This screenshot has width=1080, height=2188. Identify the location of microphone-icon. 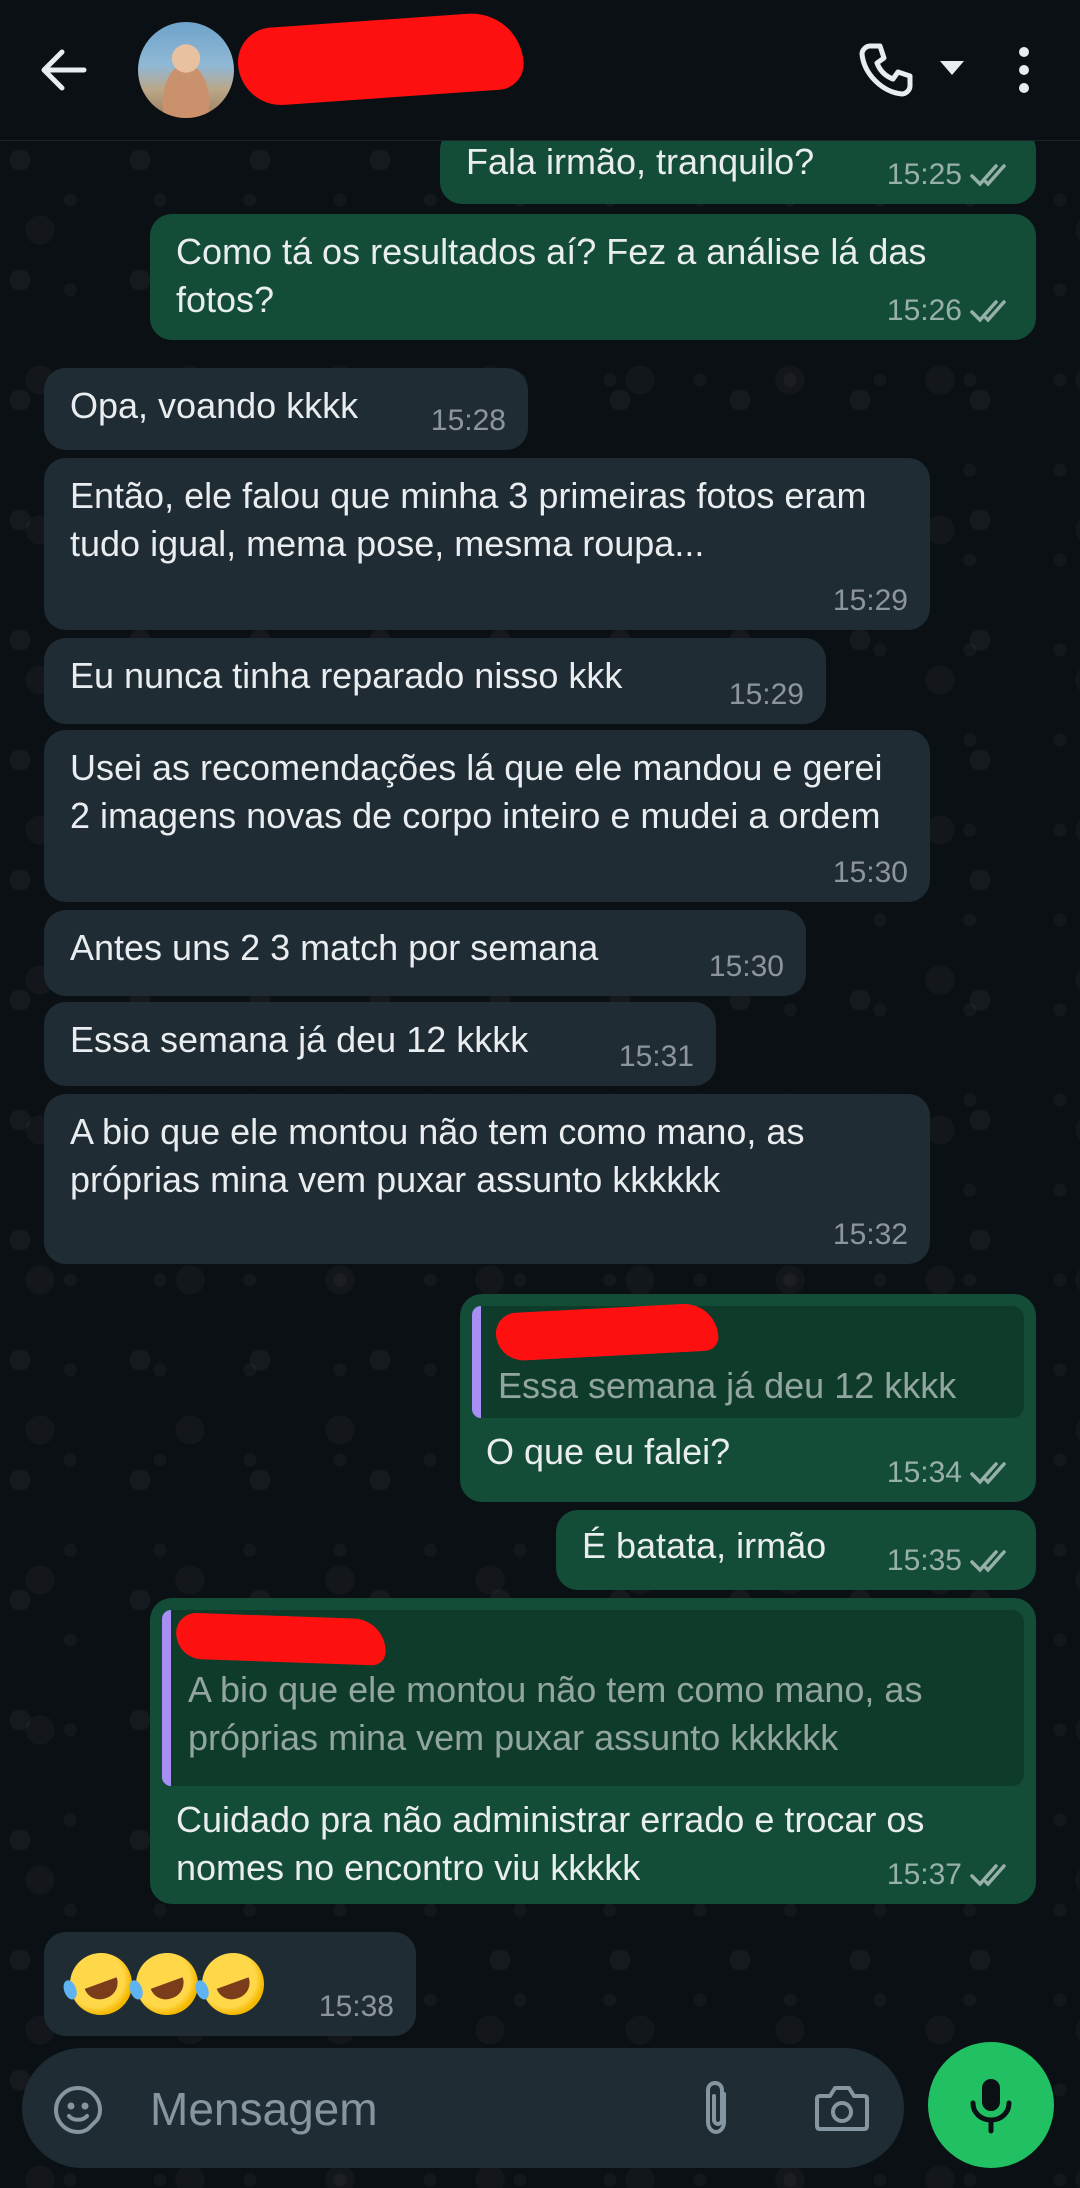
(991, 2106).